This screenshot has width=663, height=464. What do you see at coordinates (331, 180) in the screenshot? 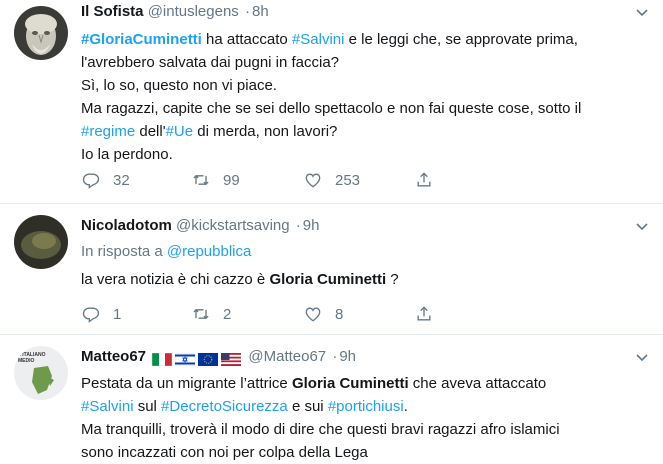
I see `like-button: 253` at bounding box center [331, 180].